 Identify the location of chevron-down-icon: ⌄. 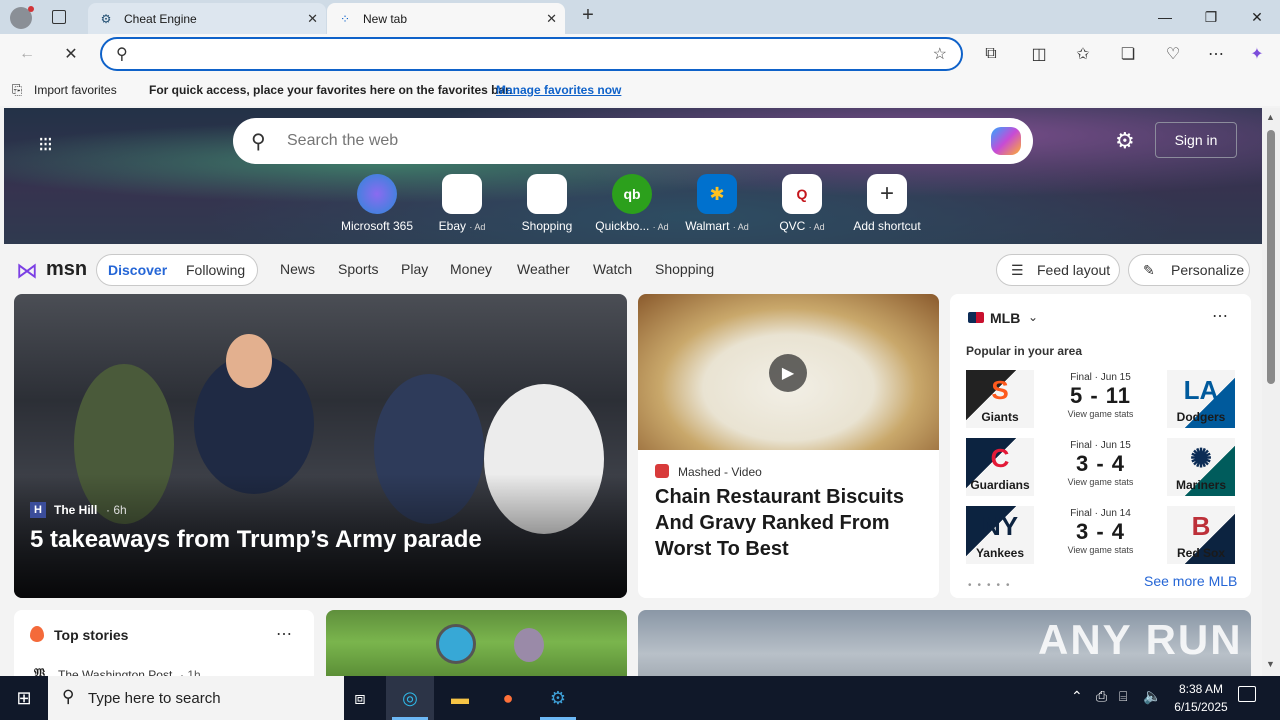
(1033, 317).